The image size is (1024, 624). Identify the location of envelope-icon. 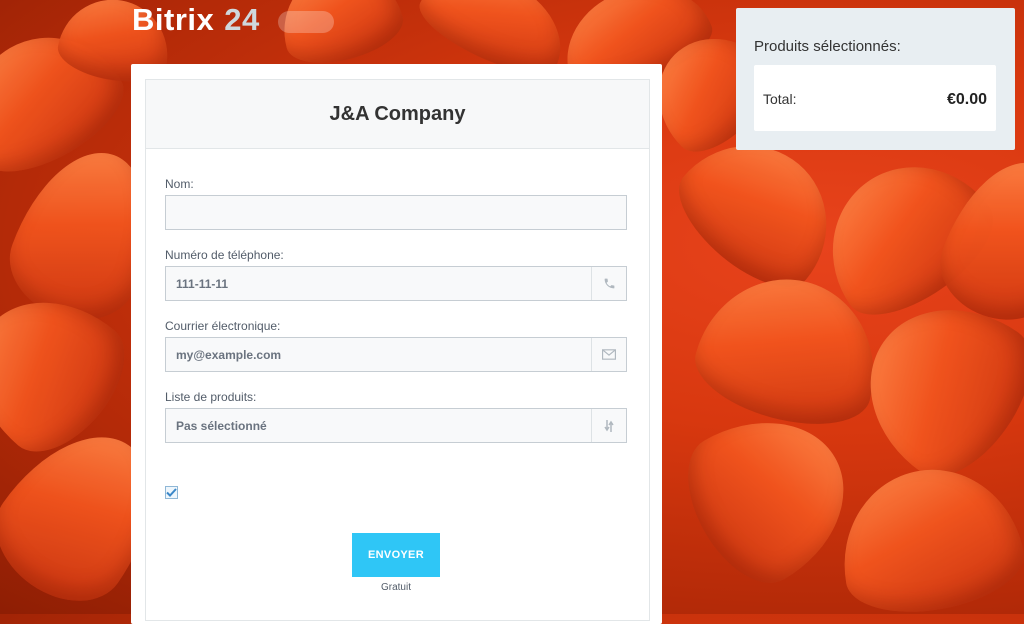
(608, 354).